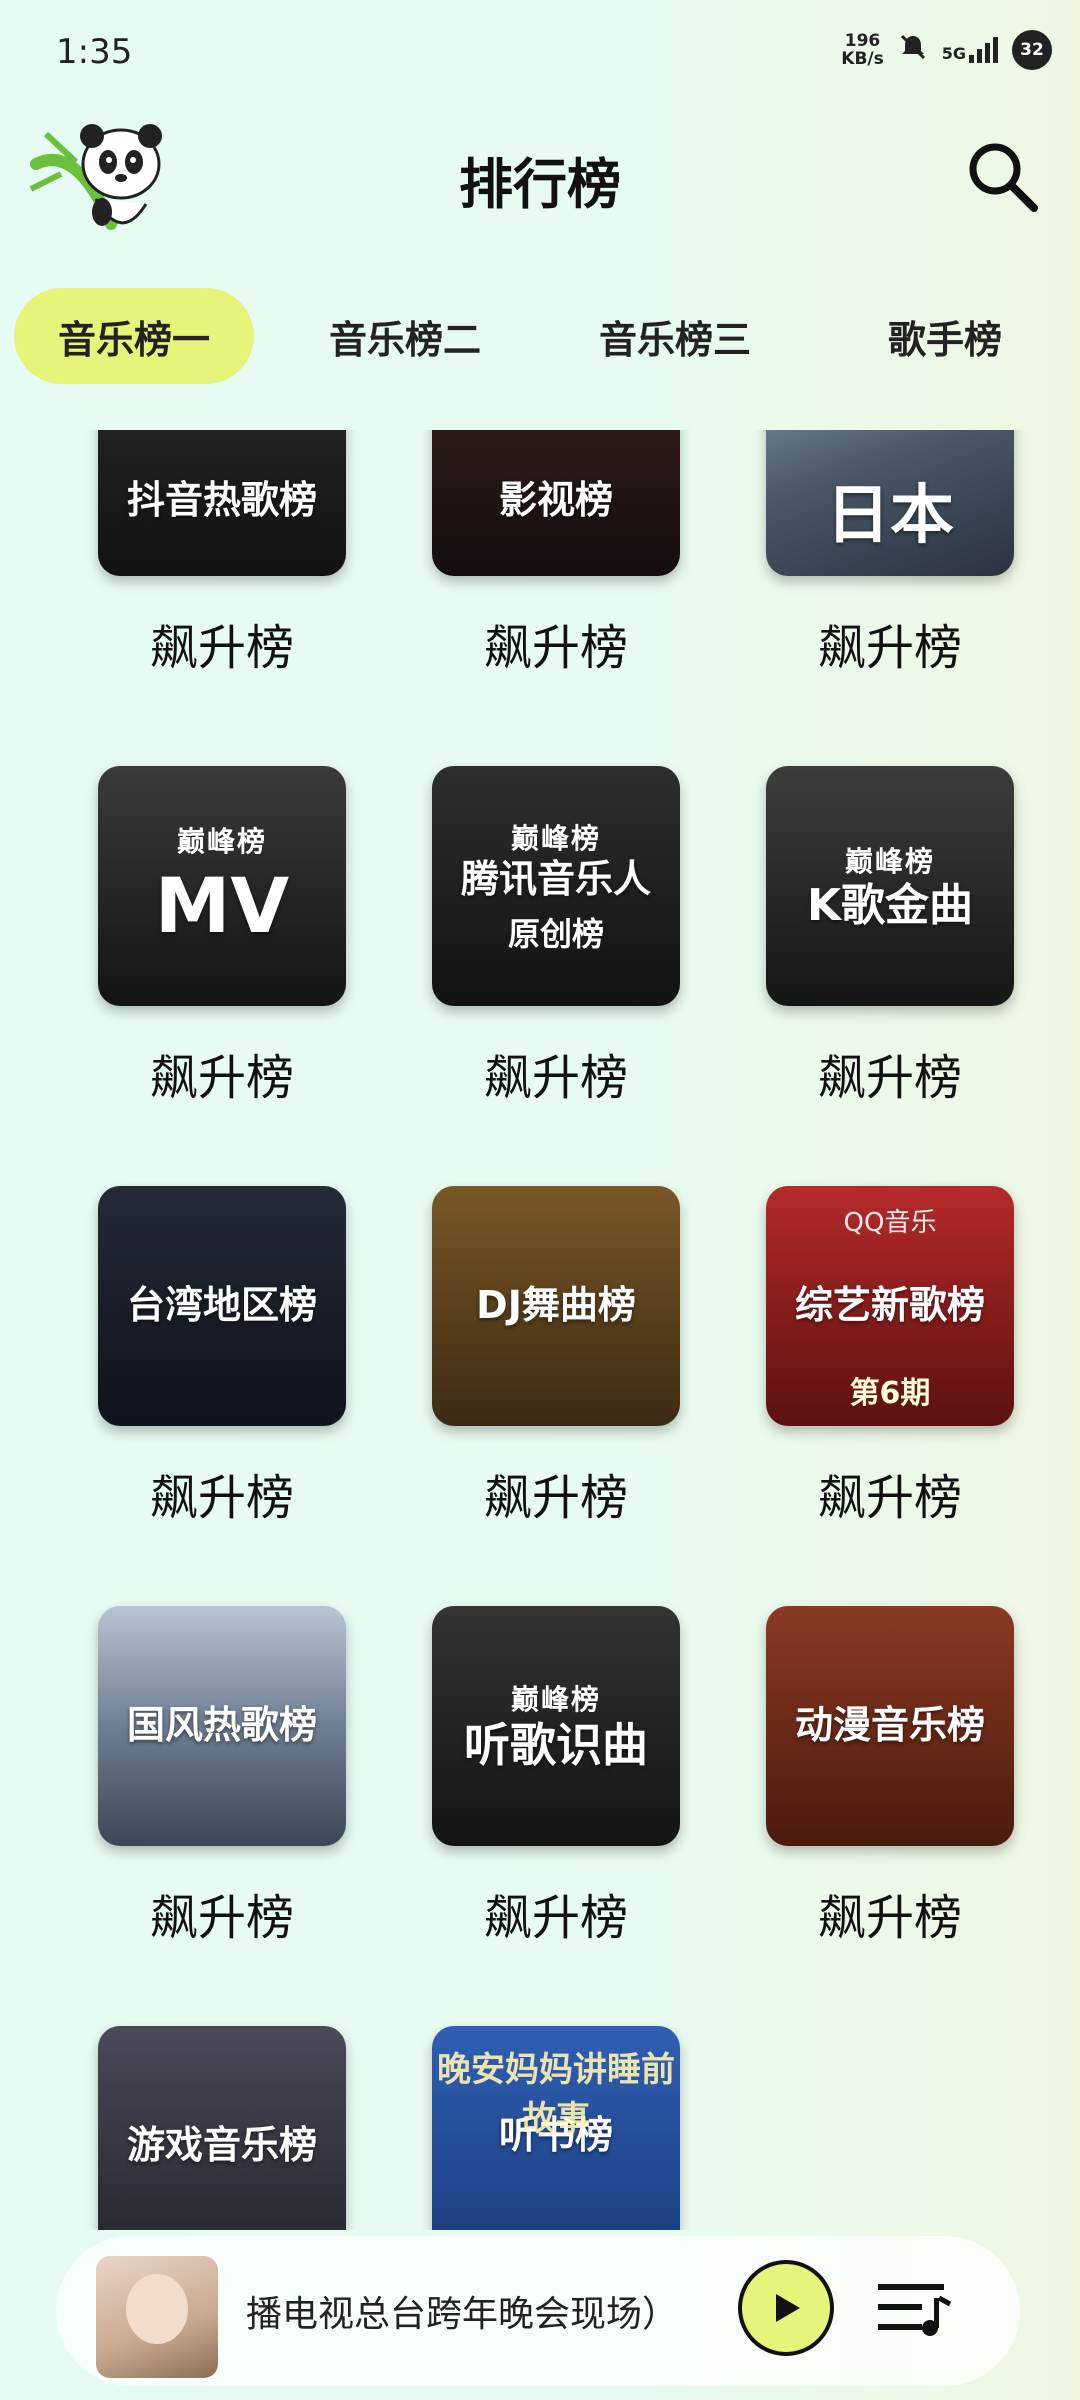 This screenshot has width=1080, height=2400. What do you see at coordinates (556, 2094) in the screenshot?
I see `cover-top-text: 晚安妈妈讲睡前故事` at bounding box center [556, 2094].